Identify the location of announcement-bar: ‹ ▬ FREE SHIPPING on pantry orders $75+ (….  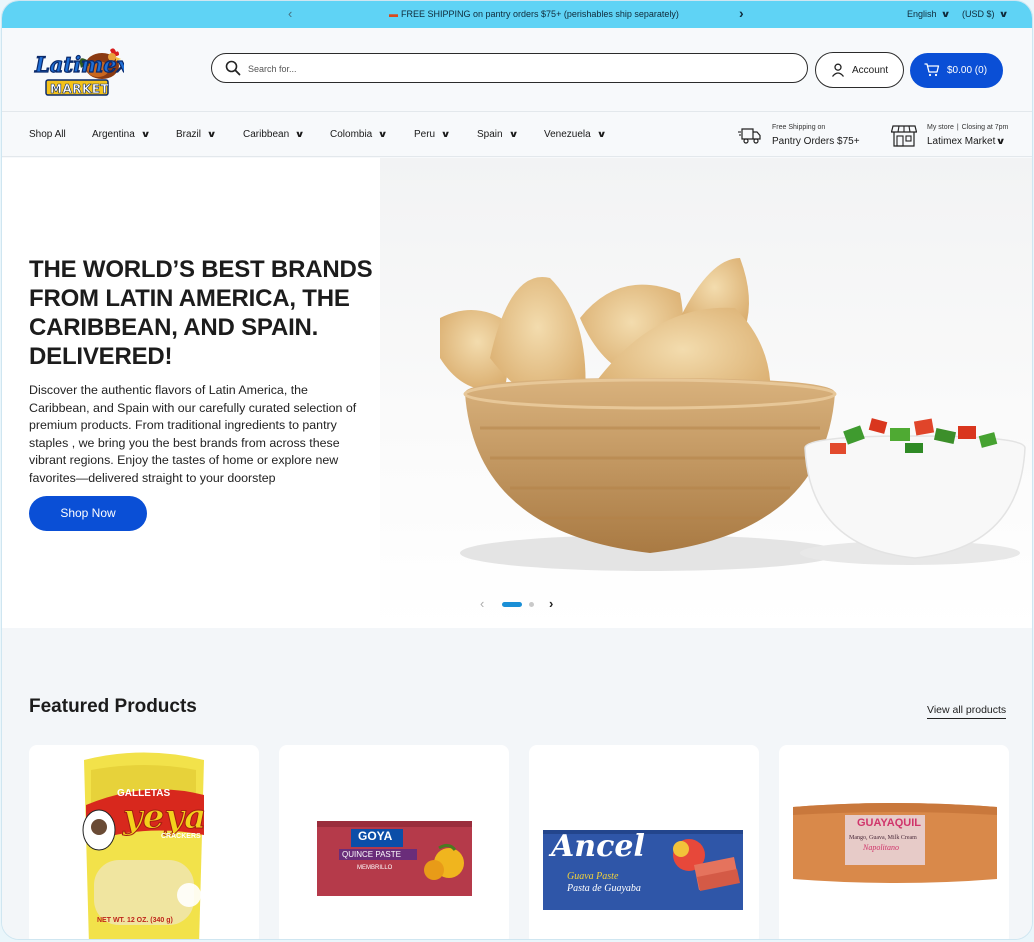
(517, 14).